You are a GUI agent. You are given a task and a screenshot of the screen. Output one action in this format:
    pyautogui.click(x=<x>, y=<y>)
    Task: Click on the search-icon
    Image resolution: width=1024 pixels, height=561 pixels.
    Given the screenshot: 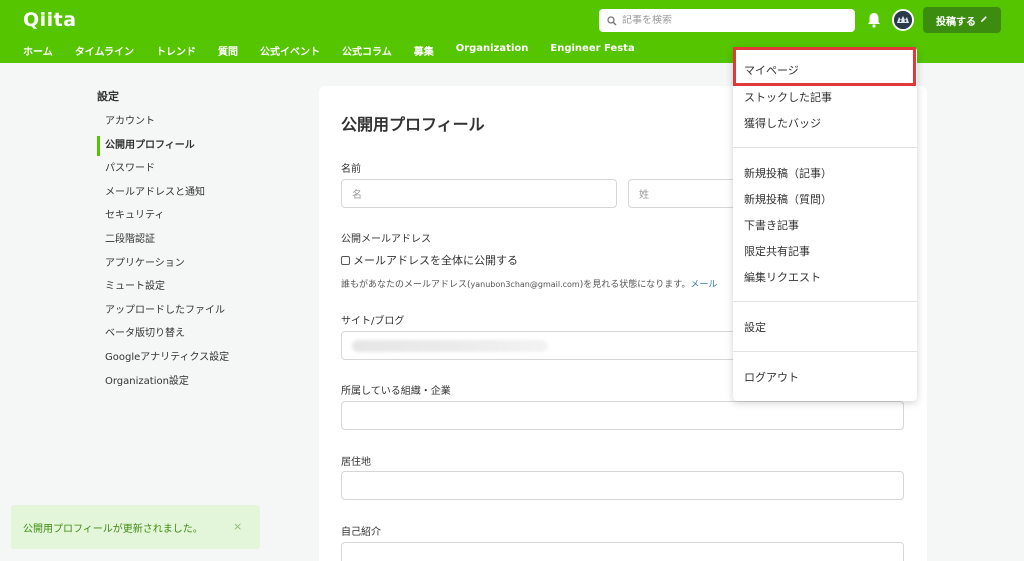 What is the action you would take?
    pyautogui.click(x=612, y=21)
    